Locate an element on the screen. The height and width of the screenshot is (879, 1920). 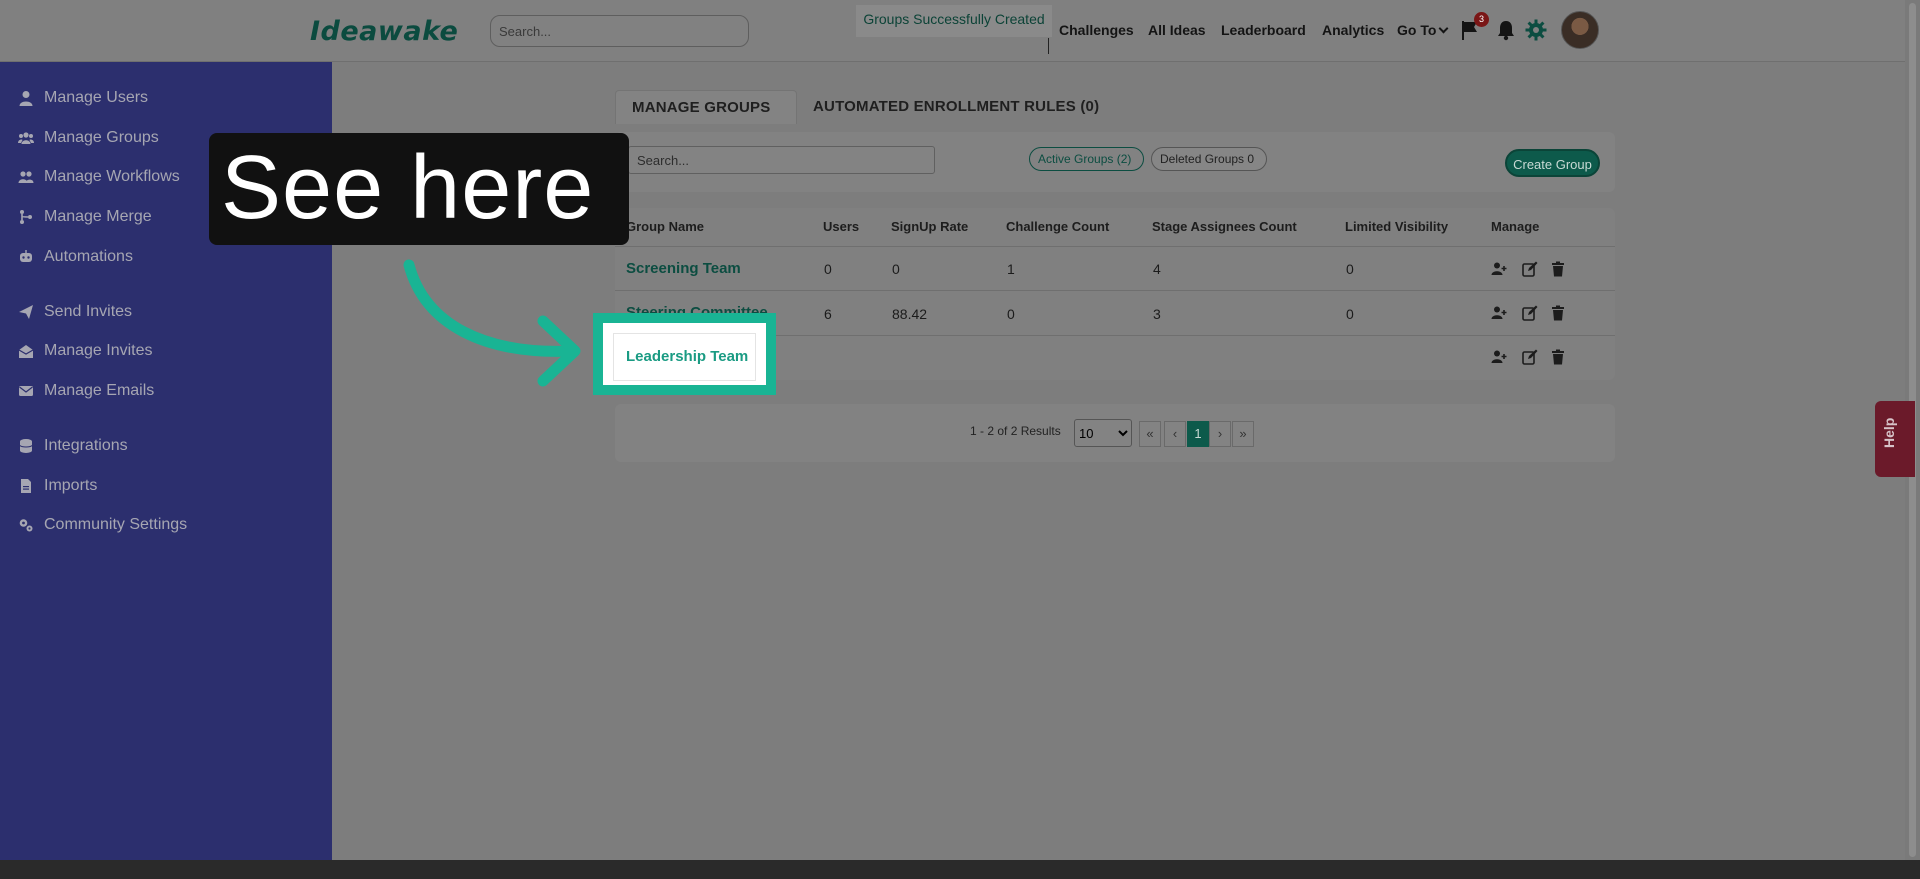
sidebar-item-manage-workflows: Manage Workflows is located at coordinates (99, 177).